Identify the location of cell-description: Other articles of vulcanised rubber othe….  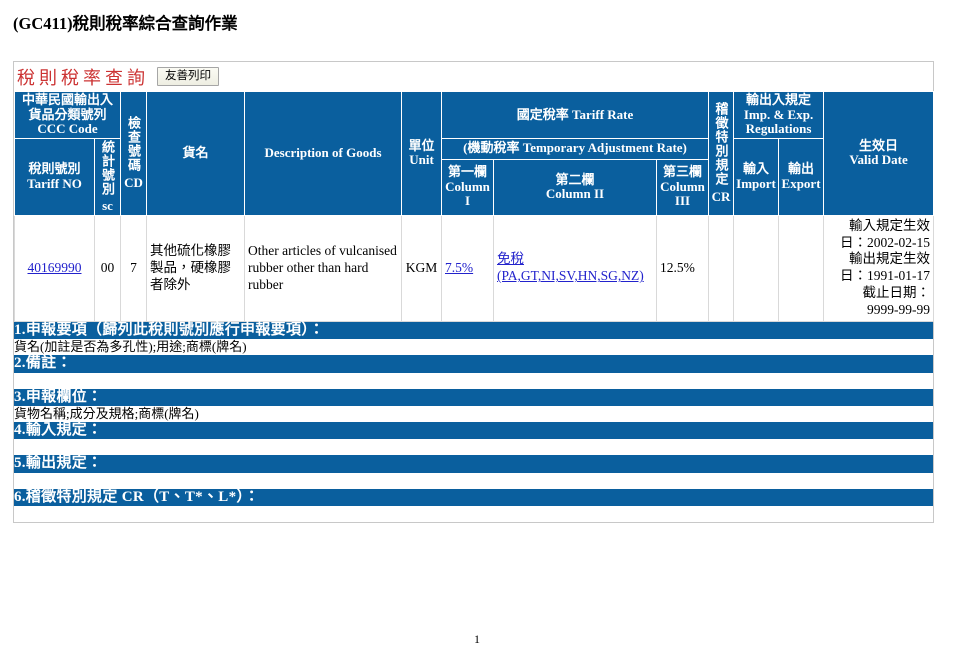
(323, 268).